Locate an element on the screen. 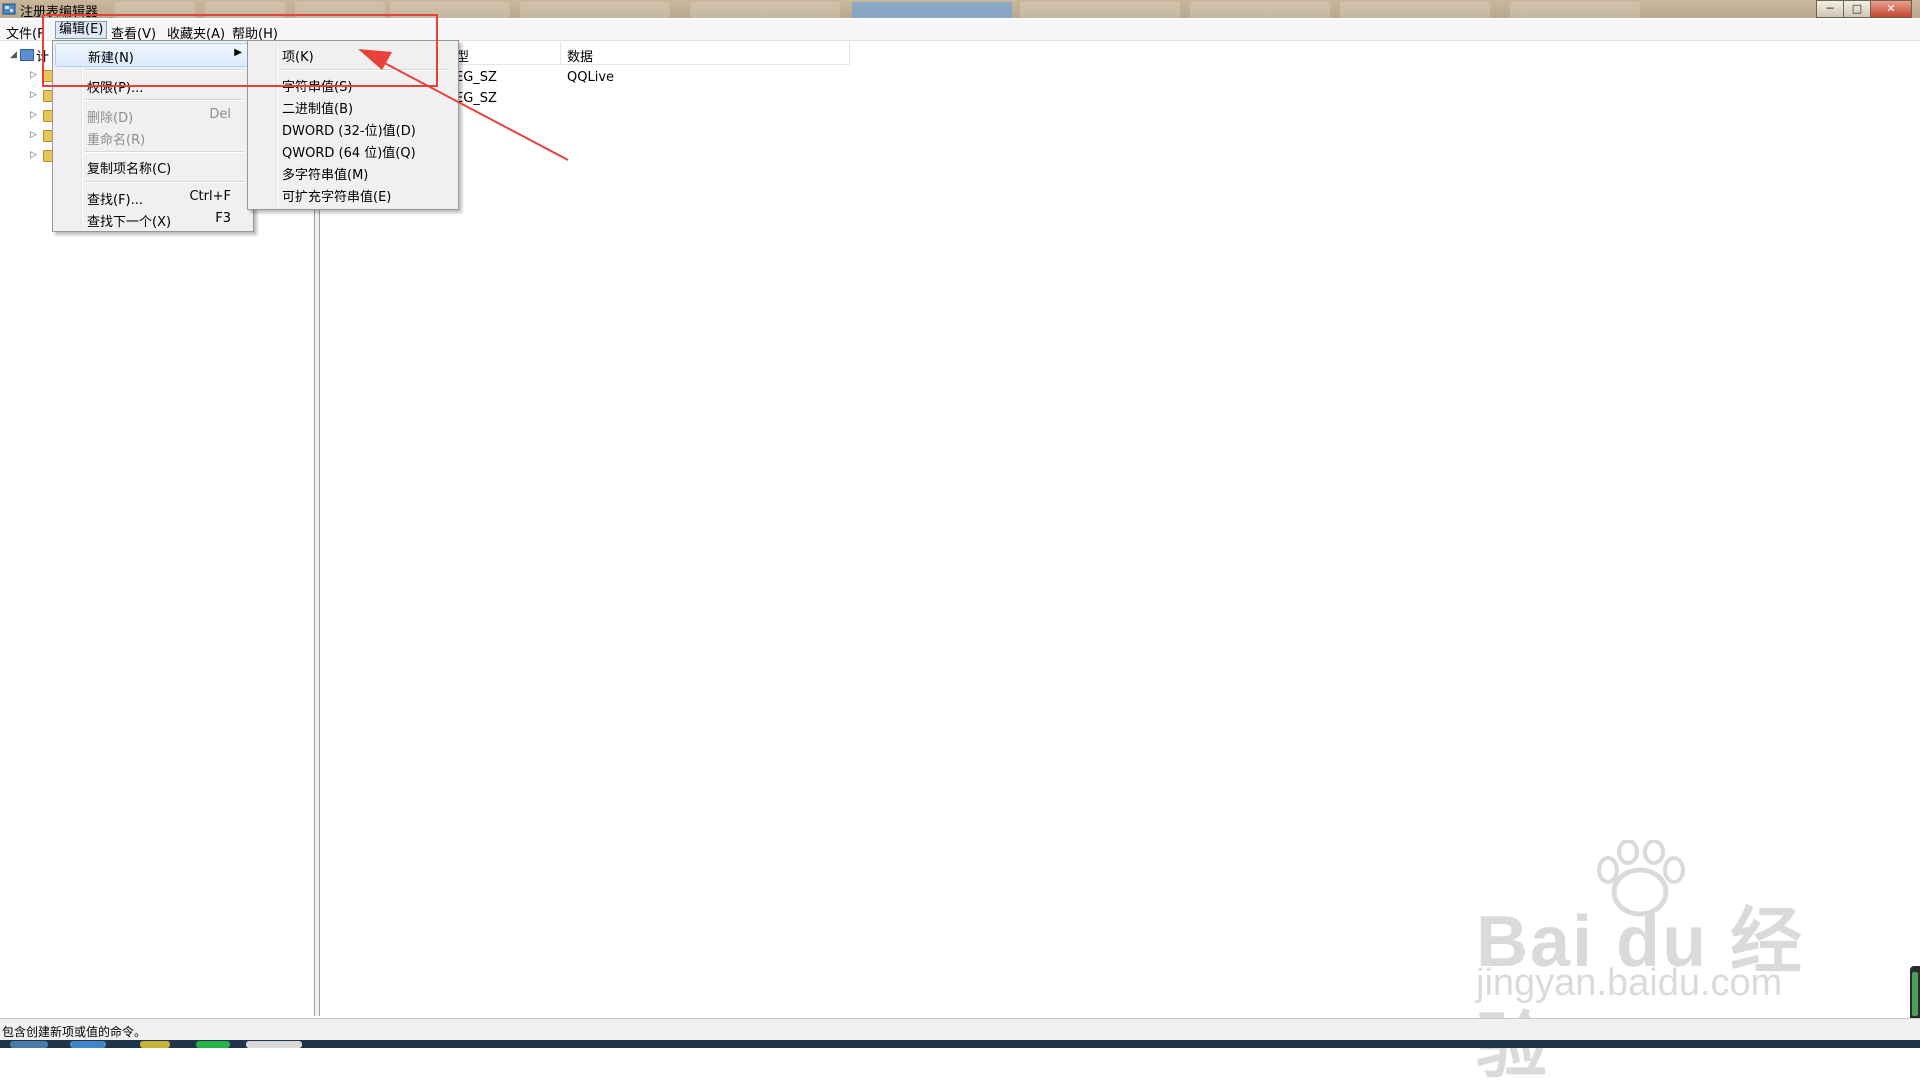 This screenshot has height=1092, width=1920. watermark-url: jingyan.baidu.com is located at coordinates (1629, 983).